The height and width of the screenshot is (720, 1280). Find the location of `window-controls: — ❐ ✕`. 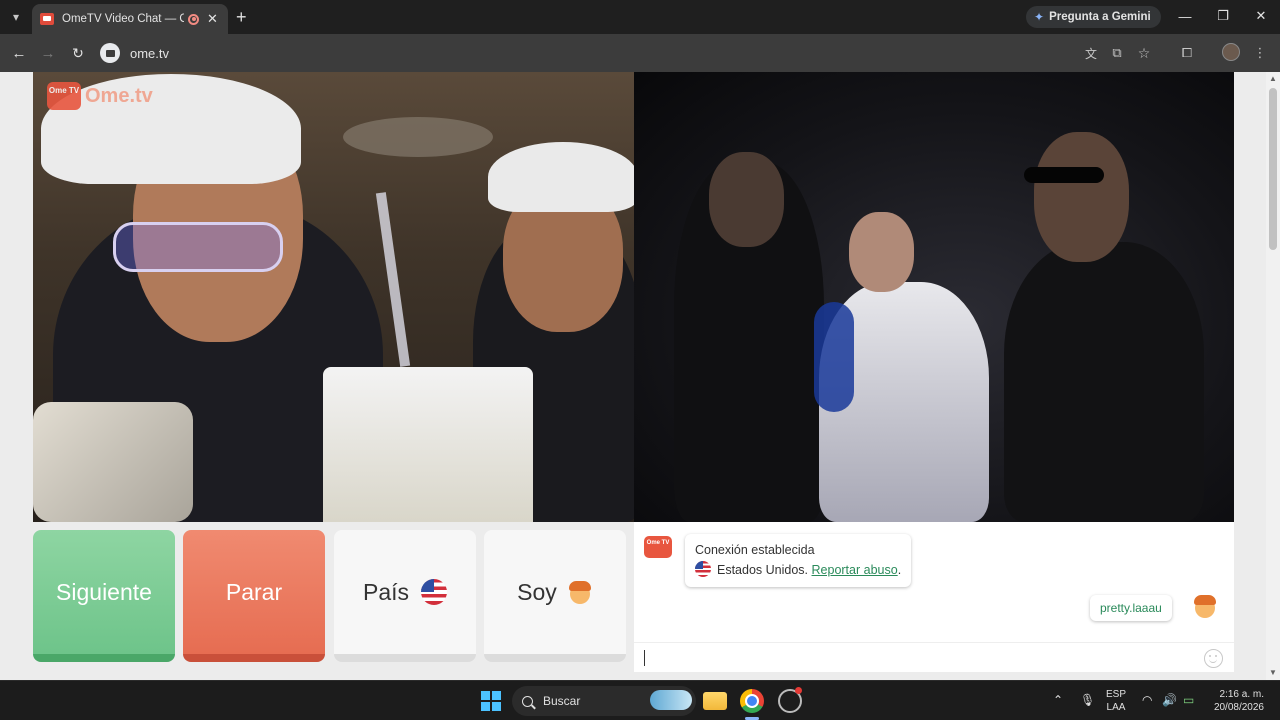

window-controls: — ❐ ✕ is located at coordinates (1223, 16).